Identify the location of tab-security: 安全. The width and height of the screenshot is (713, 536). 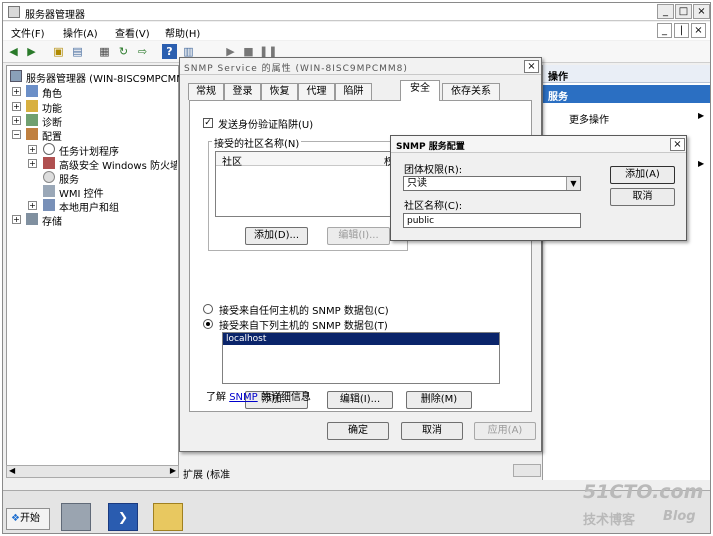
(420, 90).